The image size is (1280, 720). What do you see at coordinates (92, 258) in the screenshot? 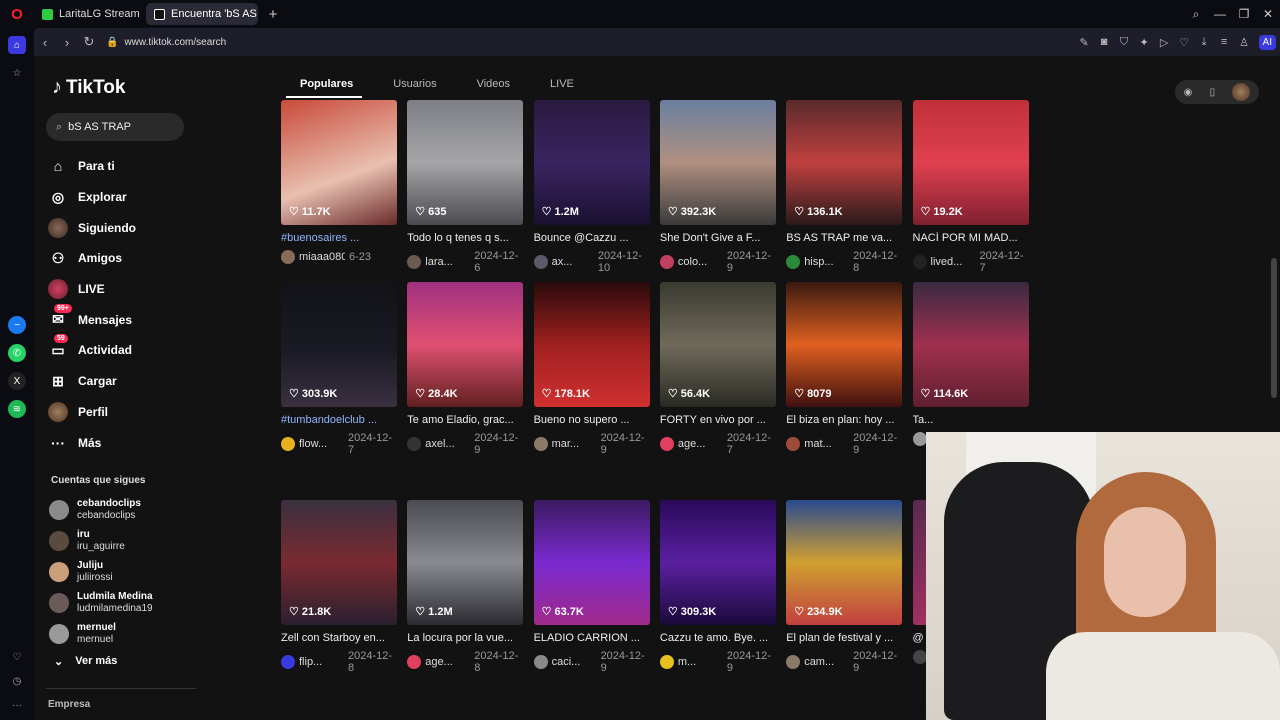
I see `menu-item-amigos: ⚇ Amigos` at bounding box center [92, 258].